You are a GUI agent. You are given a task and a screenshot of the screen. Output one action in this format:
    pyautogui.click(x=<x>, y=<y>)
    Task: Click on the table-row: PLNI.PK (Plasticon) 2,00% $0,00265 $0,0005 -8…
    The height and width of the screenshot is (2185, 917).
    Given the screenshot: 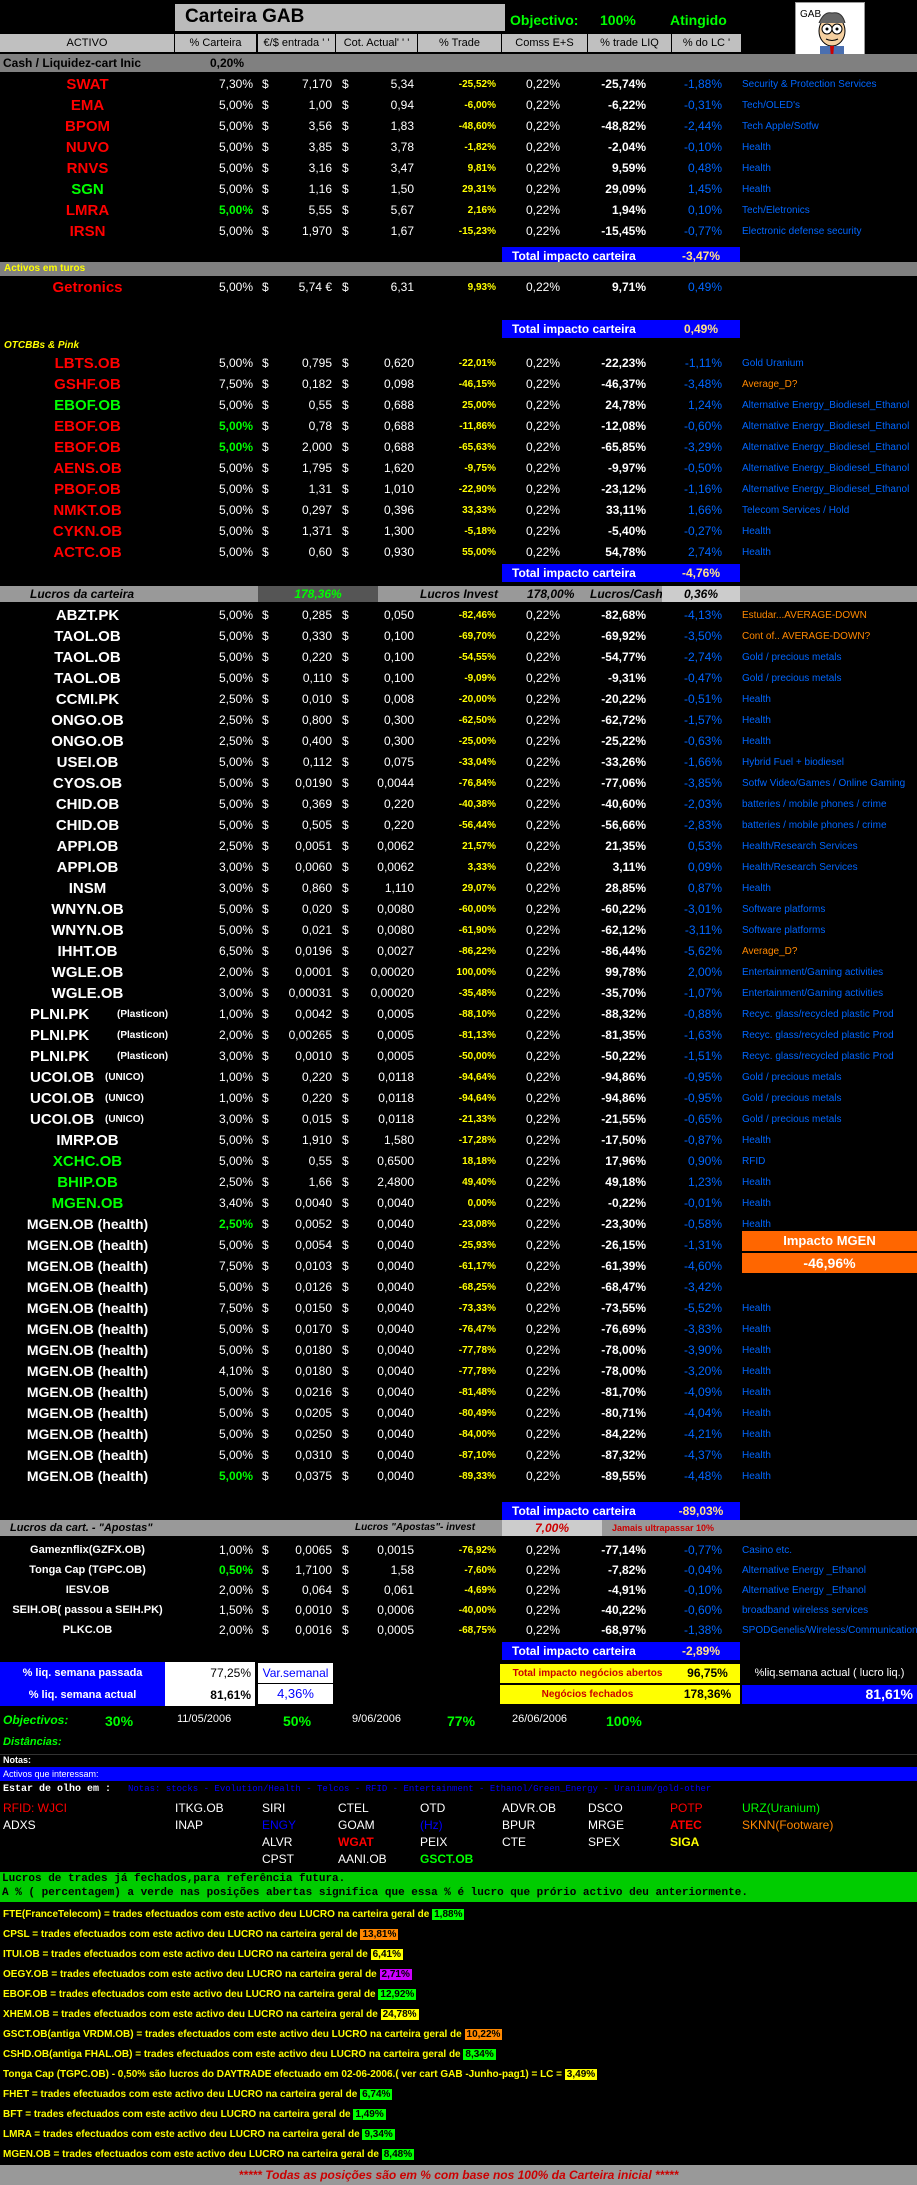 What is the action you would take?
    pyautogui.click(x=458, y=1035)
    